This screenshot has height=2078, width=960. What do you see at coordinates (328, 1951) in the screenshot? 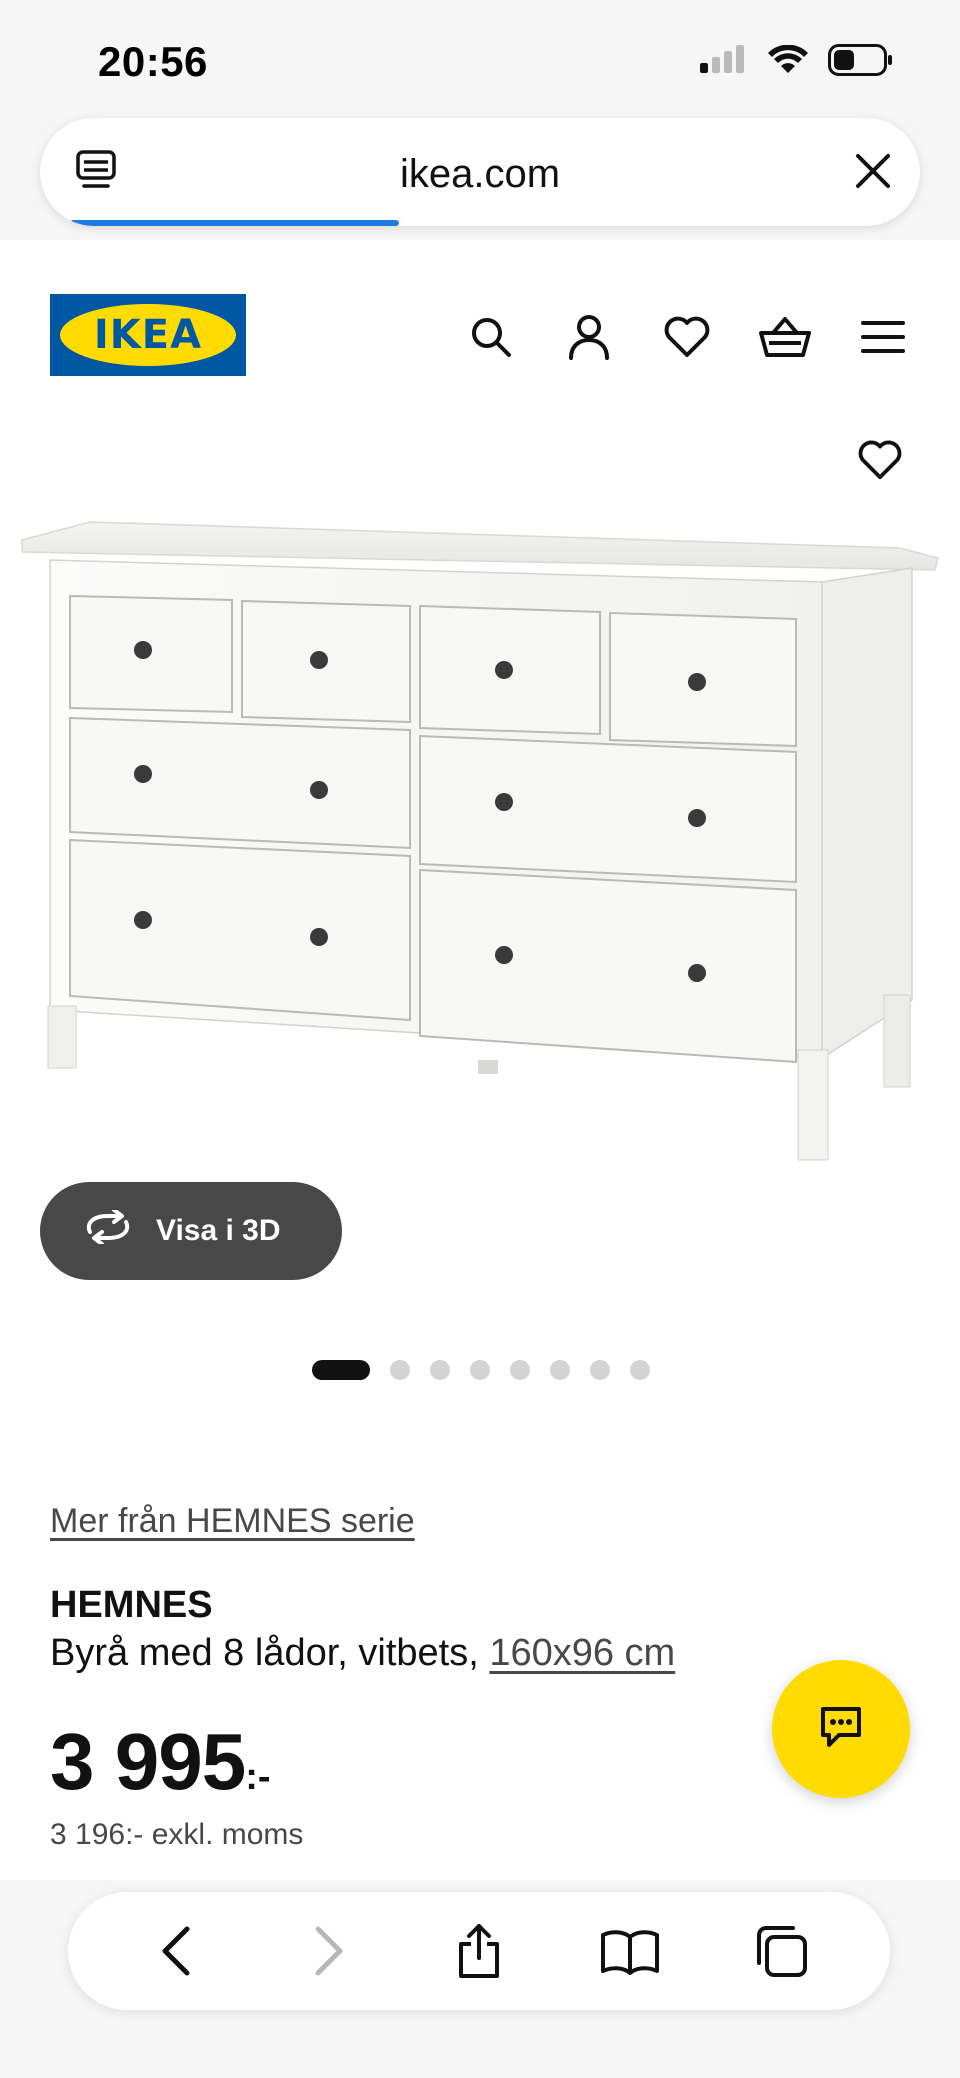
I see `forward-icon` at bounding box center [328, 1951].